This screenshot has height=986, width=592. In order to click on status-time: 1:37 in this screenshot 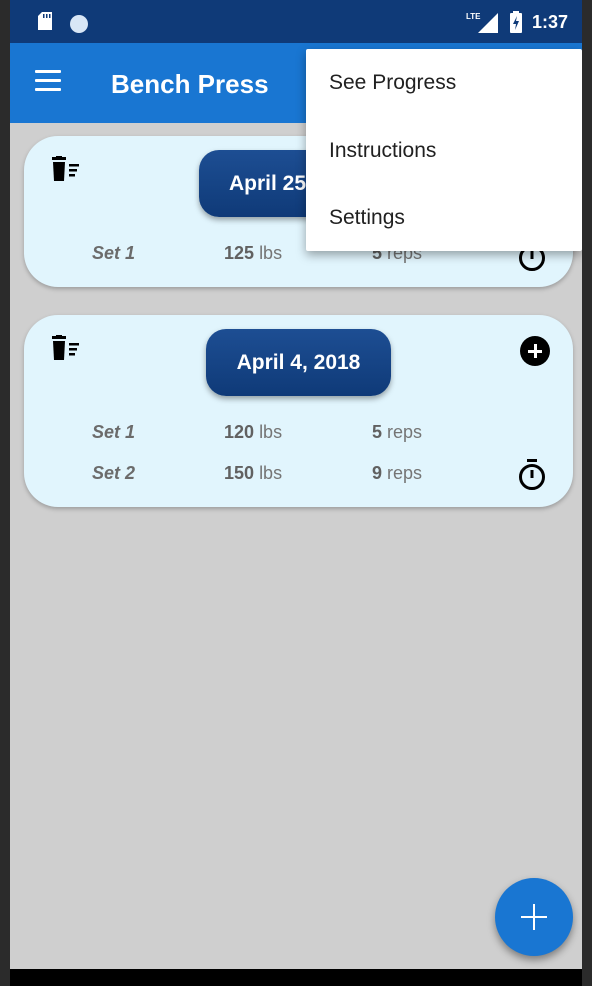, I will do `click(549, 21)`.